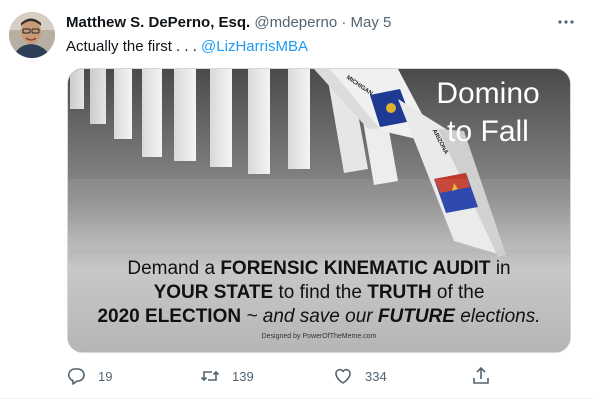 This screenshot has width=593, height=409. I want to click on line3-part-d: elections., so click(497, 316).